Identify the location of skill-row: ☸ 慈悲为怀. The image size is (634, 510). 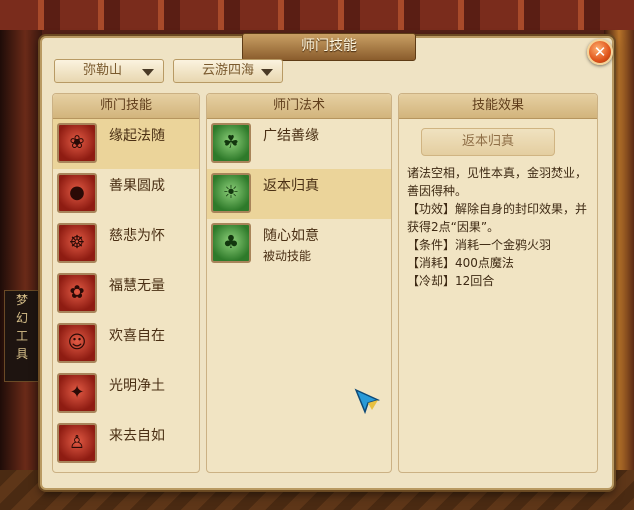
(126, 244).